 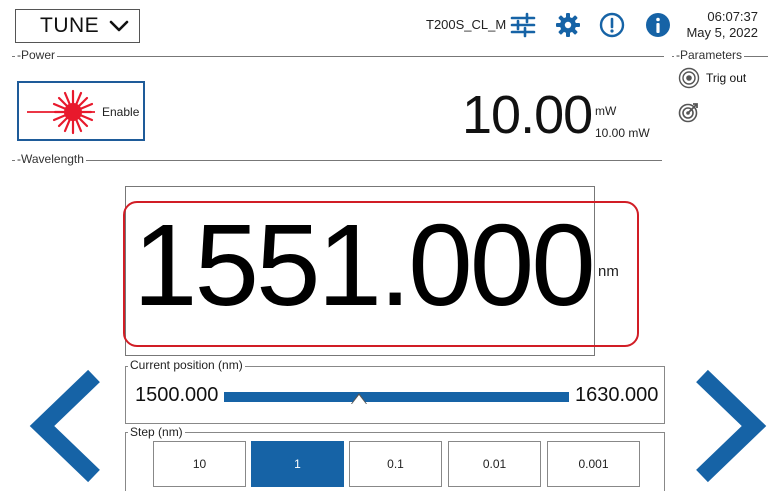 I want to click on enable-laser-button: Enable, so click(x=81, y=111).